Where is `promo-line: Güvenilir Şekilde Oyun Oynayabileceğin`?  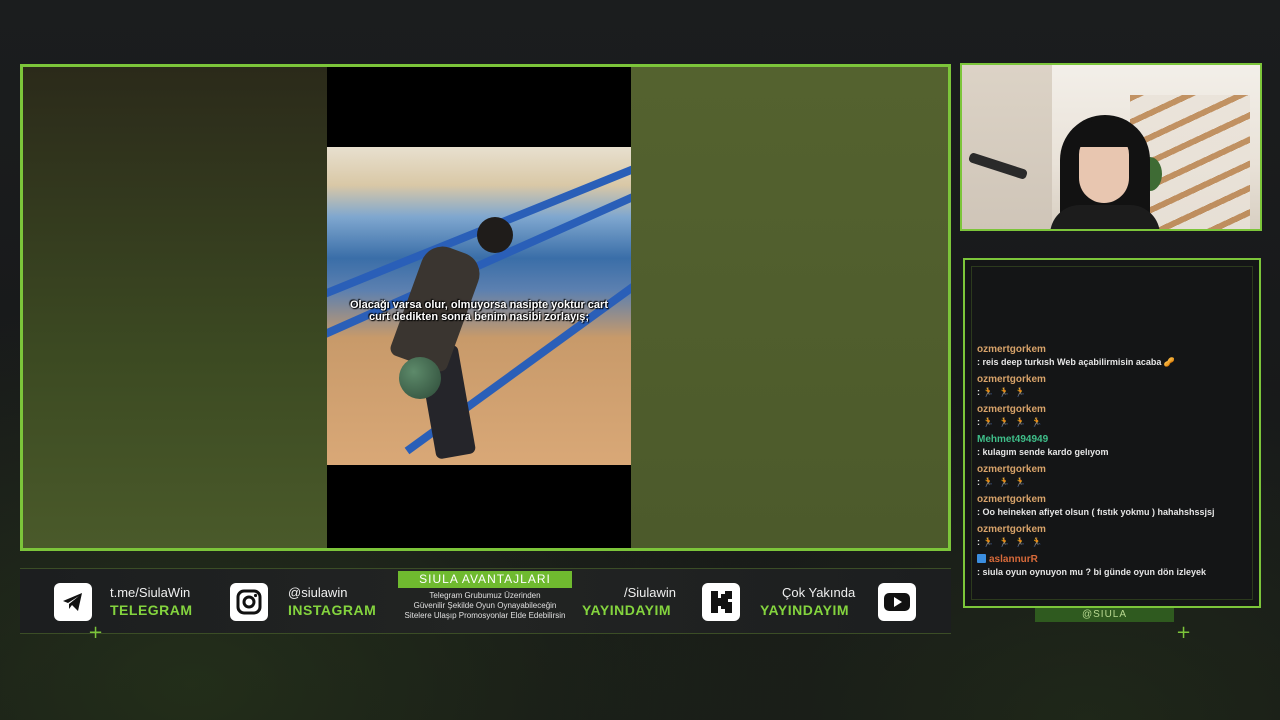
promo-line: Güvenilir Şekilde Oyun Oynayabileceğin is located at coordinates (485, 605).